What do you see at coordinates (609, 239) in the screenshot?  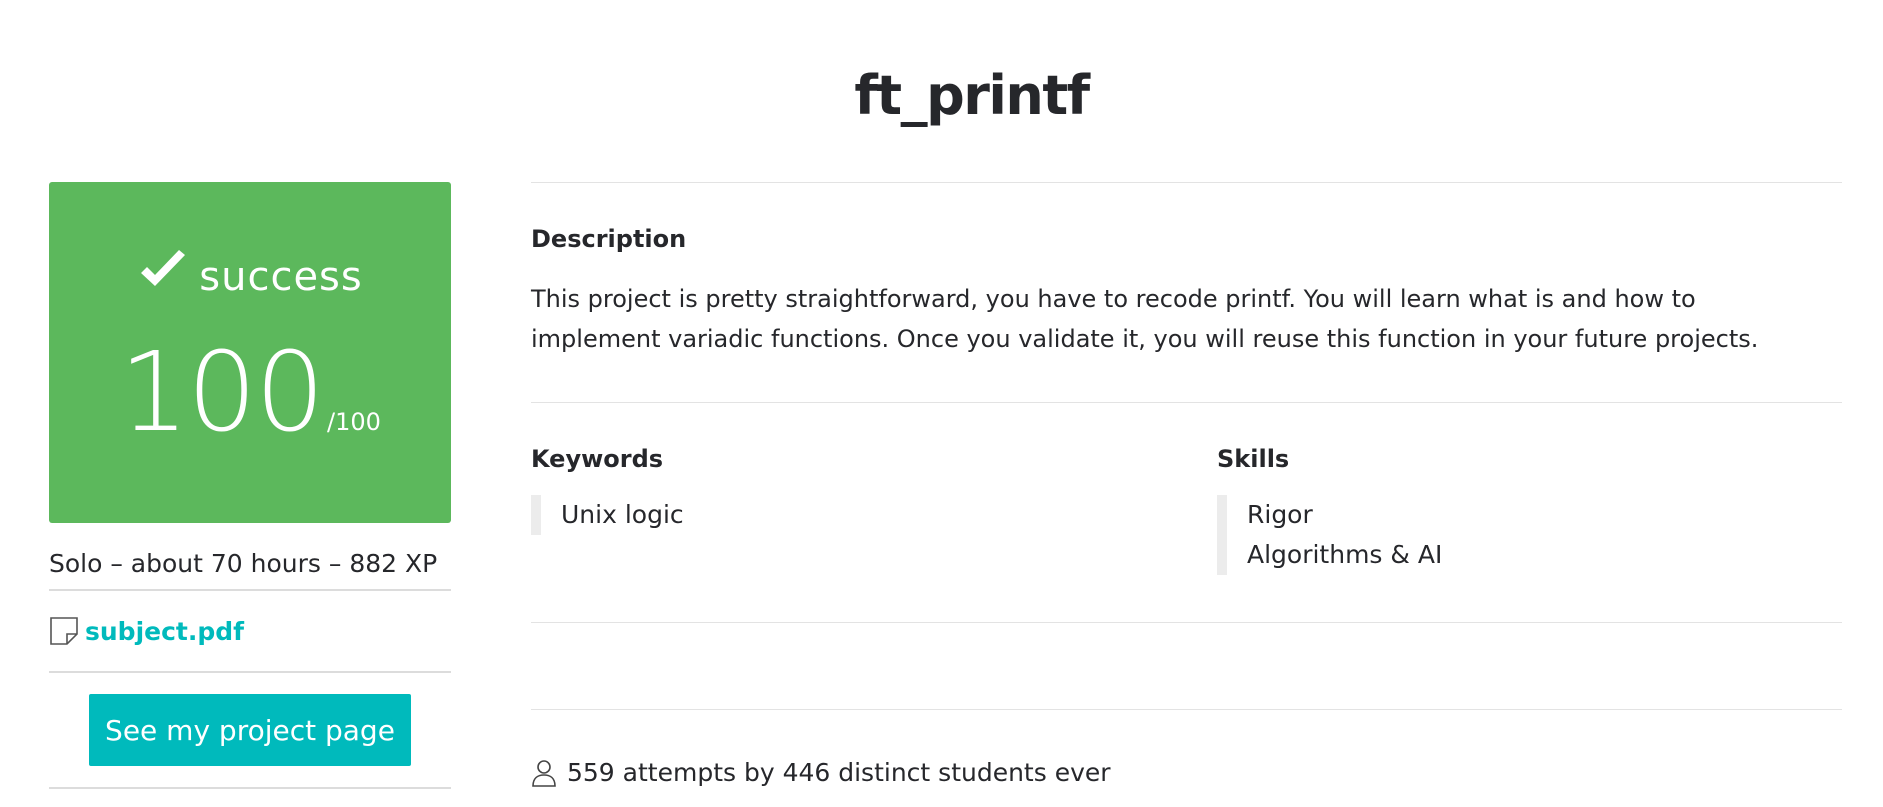 I see `description-heading: Description` at bounding box center [609, 239].